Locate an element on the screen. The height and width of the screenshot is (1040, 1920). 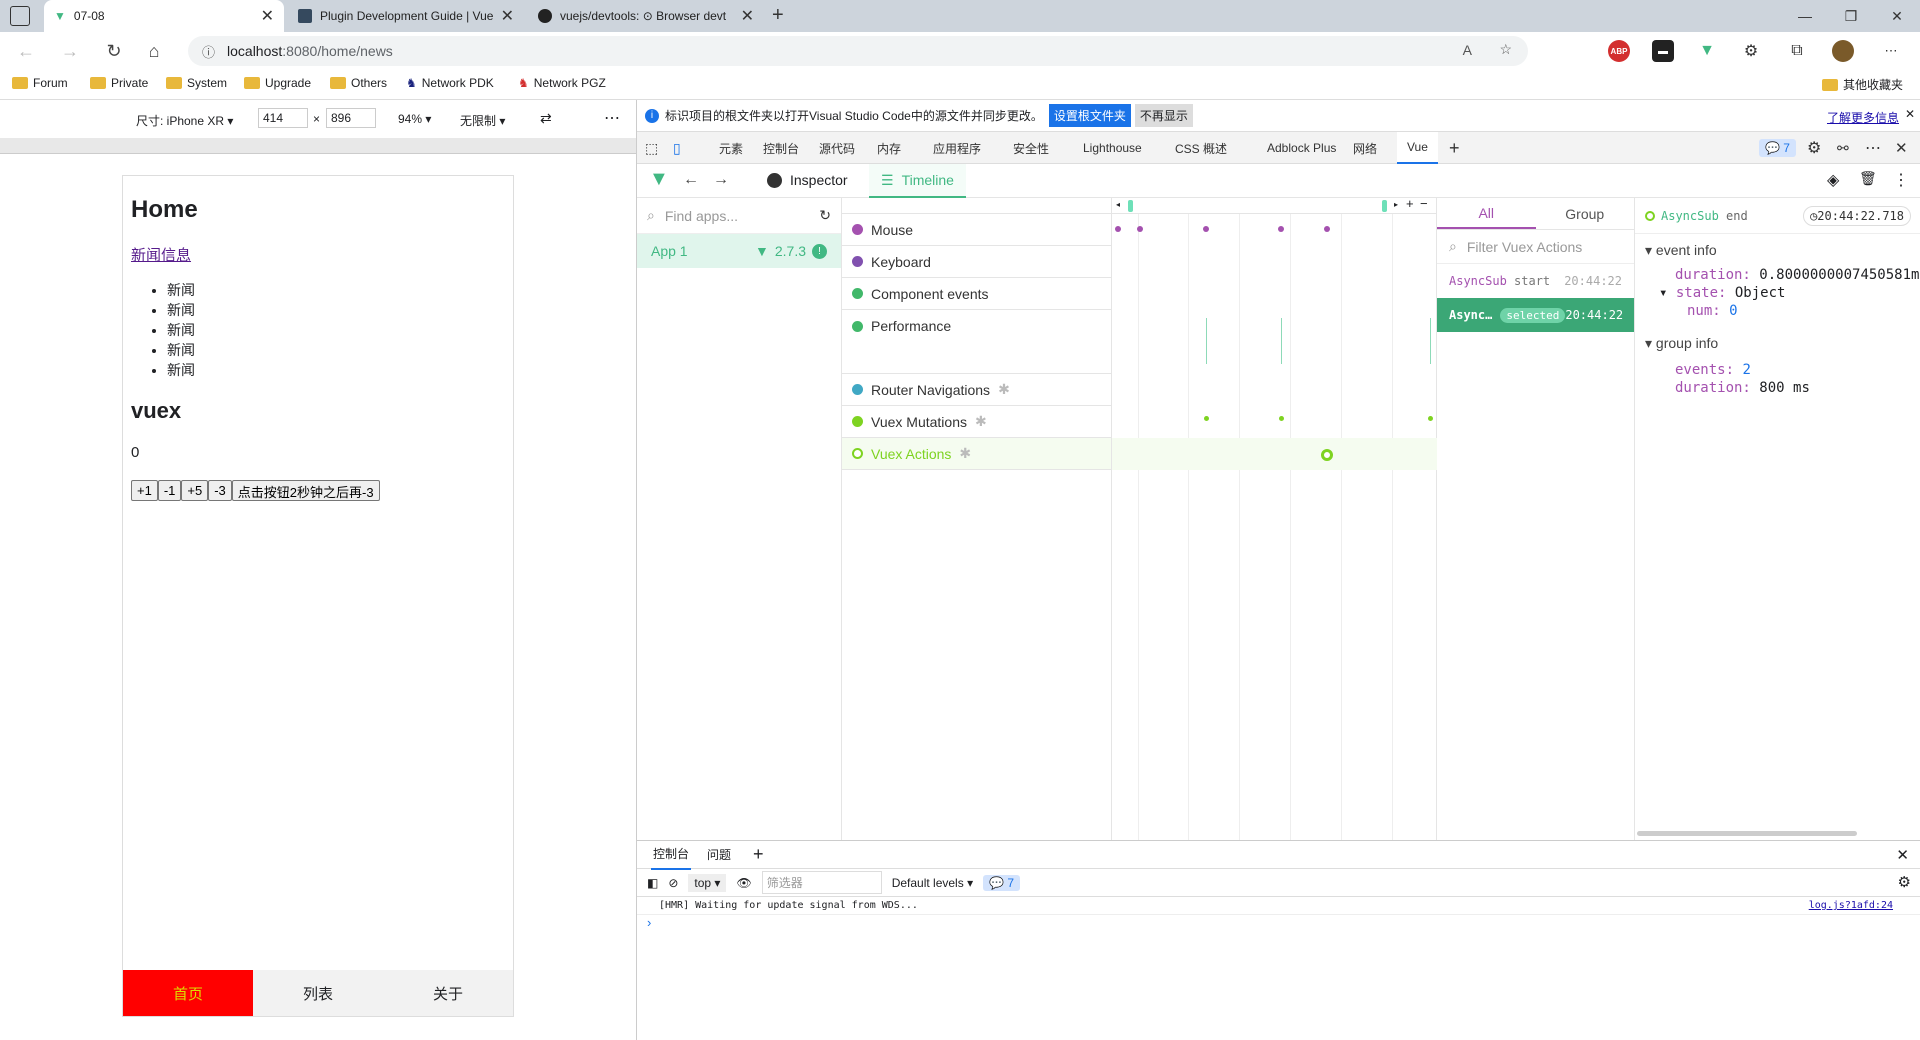
home-icon: ⌂ is located at coordinates (154, 51).